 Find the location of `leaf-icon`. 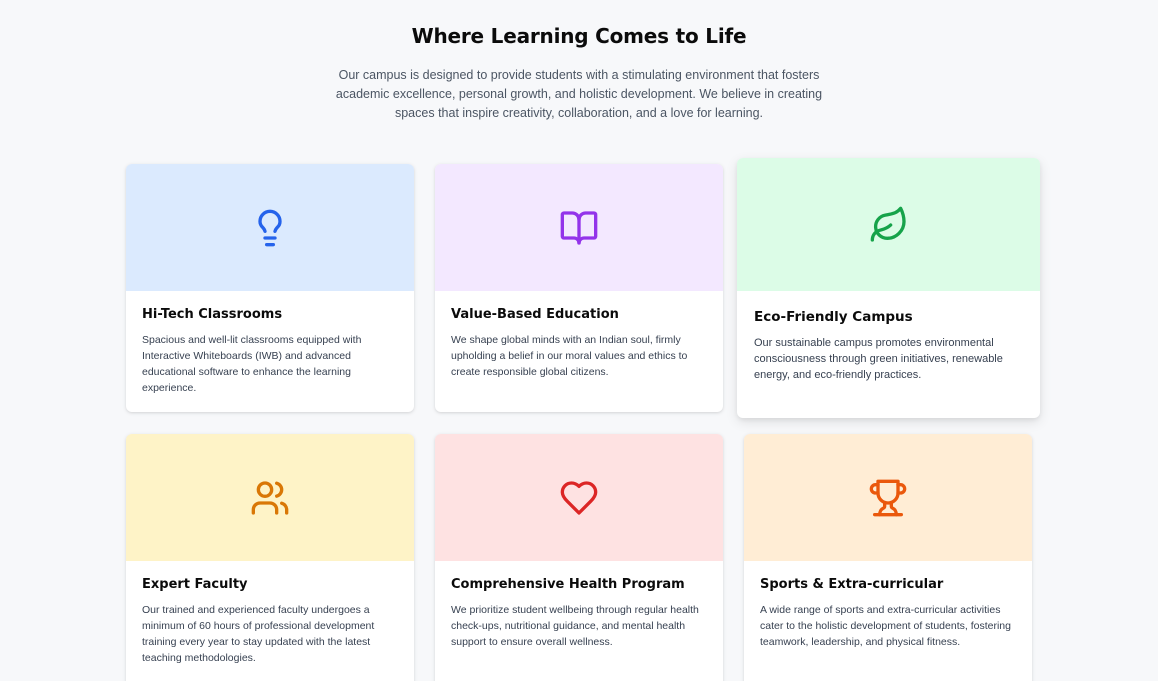

leaf-icon is located at coordinates (888, 224).